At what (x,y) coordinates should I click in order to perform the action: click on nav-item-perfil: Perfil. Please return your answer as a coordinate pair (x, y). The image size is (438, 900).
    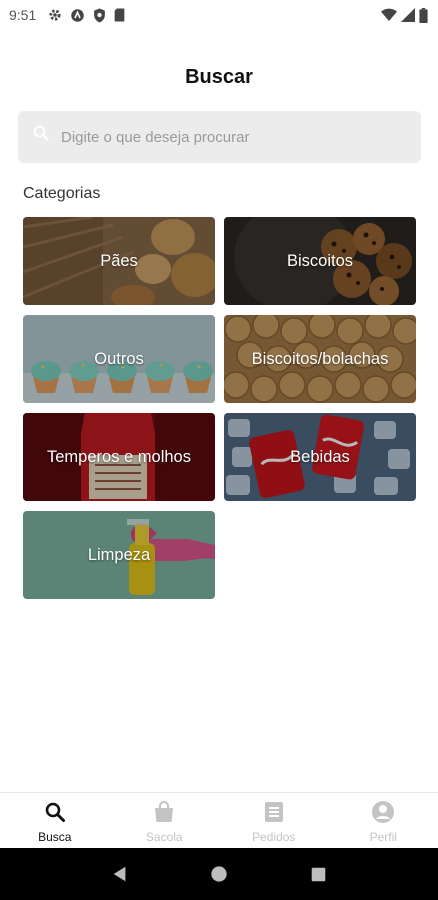
    Looking at the image, I should click on (383, 820).